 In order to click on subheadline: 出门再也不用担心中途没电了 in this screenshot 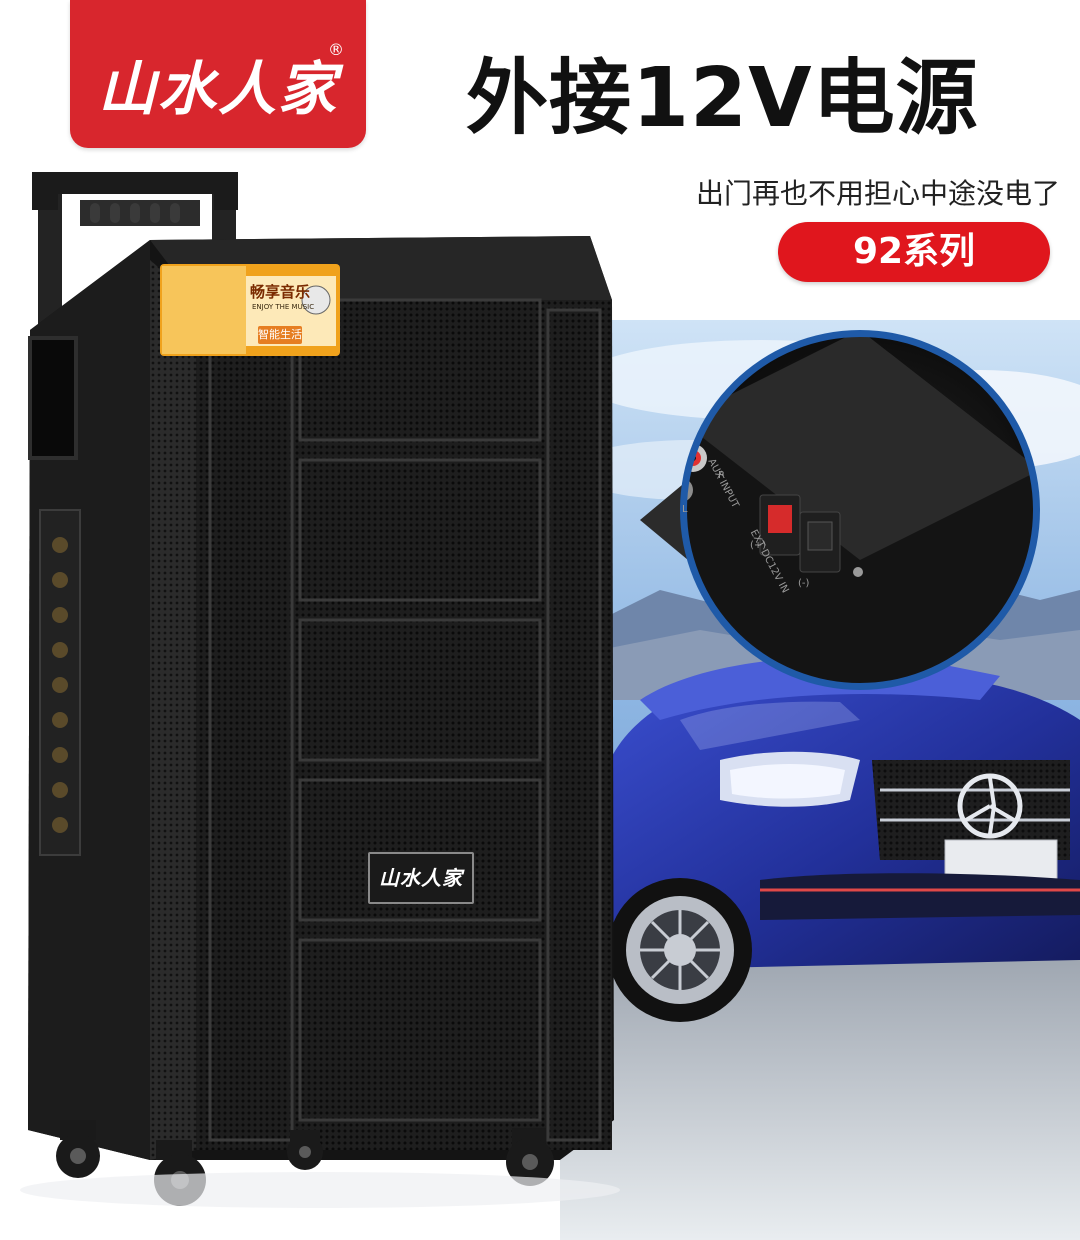, I will do `click(877, 193)`.